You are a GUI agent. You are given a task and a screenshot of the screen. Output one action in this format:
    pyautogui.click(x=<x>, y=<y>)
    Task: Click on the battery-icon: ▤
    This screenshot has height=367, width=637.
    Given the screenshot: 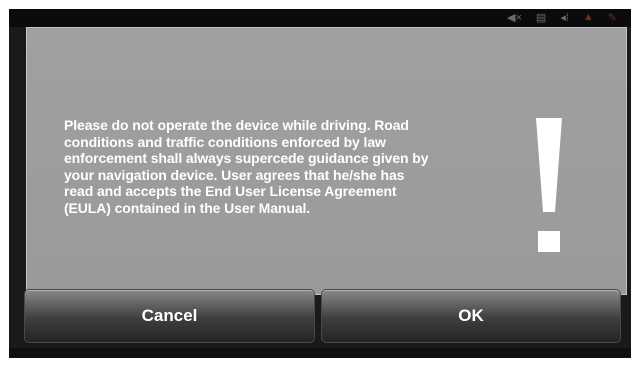 What is the action you would take?
    pyautogui.click(x=541, y=18)
    